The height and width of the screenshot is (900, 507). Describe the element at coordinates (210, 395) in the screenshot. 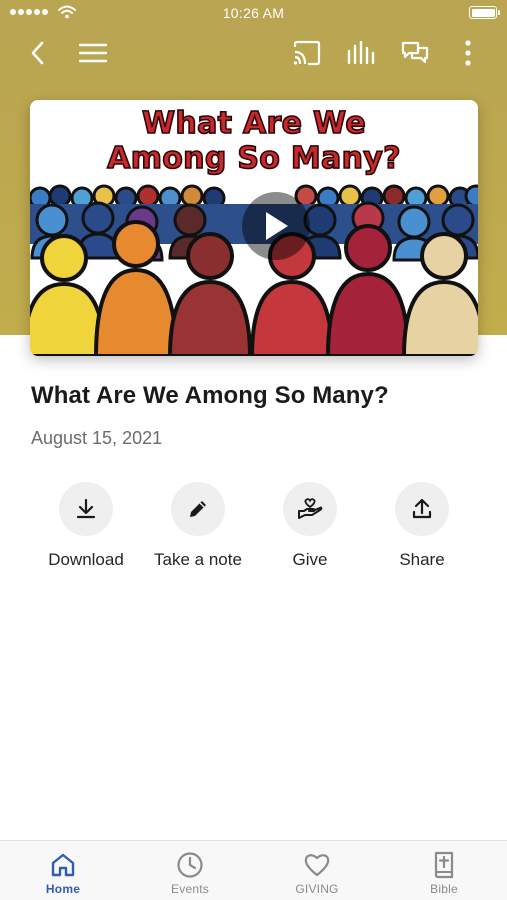

I see `sermon-title: What Are We Among So Many?` at that location.